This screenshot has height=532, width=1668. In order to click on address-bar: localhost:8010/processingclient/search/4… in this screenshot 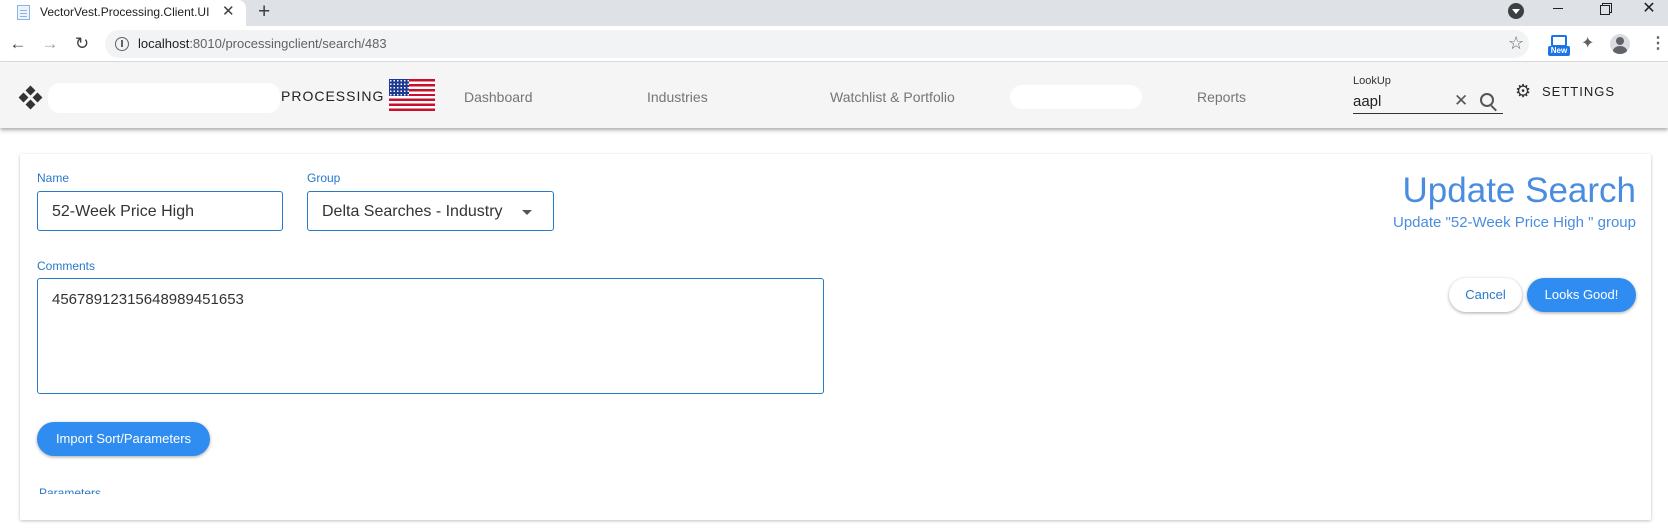, I will do `click(817, 44)`.